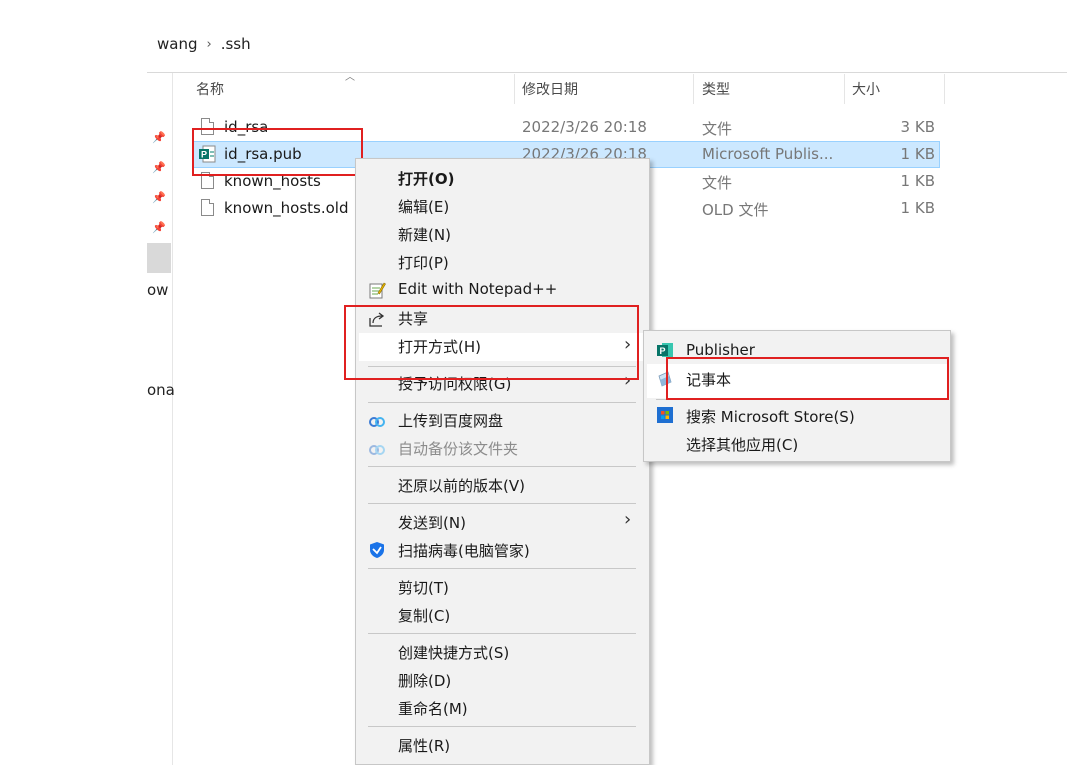  What do you see at coordinates (866, 91) in the screenshot?
I see `column-header-size: 大小` at bounding box center [866, 91].